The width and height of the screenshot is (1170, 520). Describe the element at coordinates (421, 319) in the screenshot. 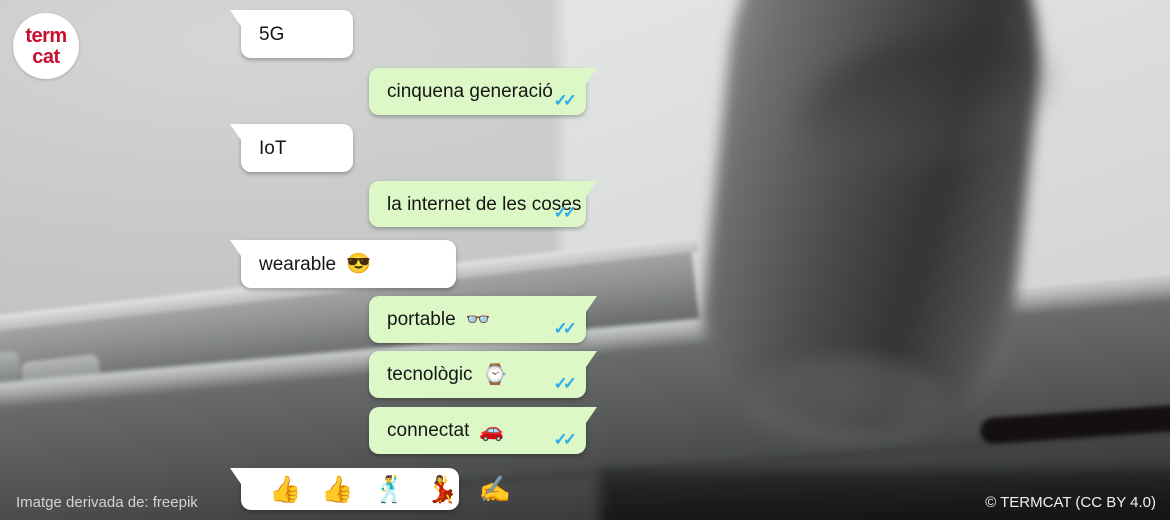

I see `chat-bubble-text: portable` at that location.